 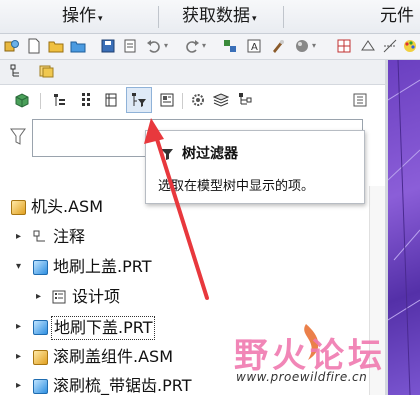 I want to click on menu-get-data: 获取数据 ▾, so click(x=219, y=16).